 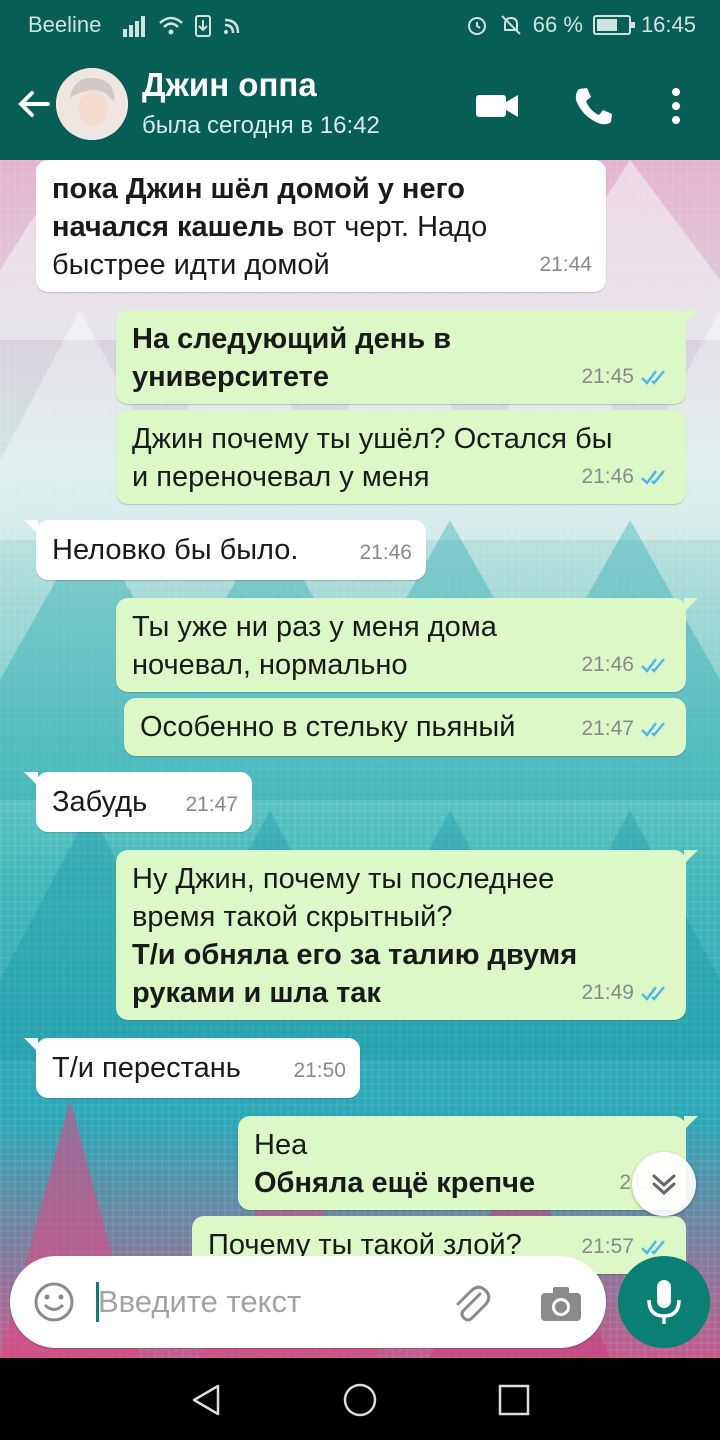 What do you see at coordinates (319, 1070) in the screenshot?
I see `message-time: 21:50` at bounding box center [319, 1070].